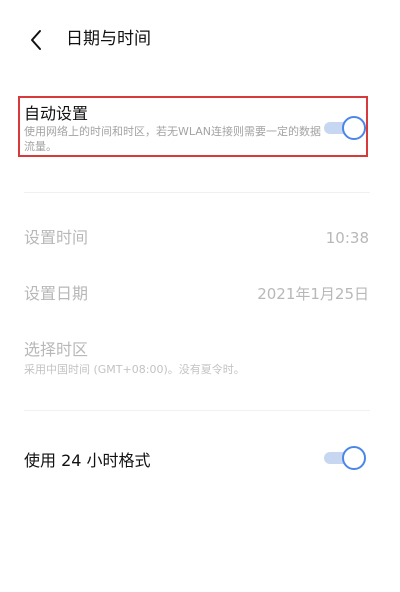 The width and height of the screenshot is (400, 592). What do you see at coordinates (200, 40) in the screenshot?
I see `header-bar: 日期与时间` at bounding box center [200, 40].